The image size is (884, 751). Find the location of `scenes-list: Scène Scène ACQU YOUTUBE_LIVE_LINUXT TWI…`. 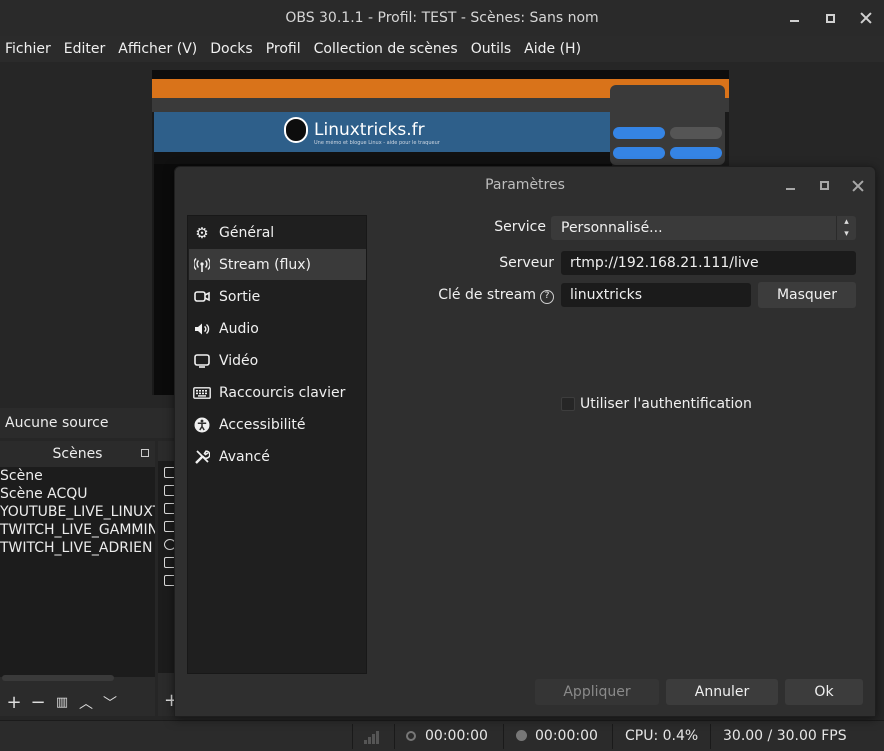

scenes-list: Scène Scène ACQU YOUTUBE_LIVE_LINUXT TWI… is located at coordinates (77, 572).